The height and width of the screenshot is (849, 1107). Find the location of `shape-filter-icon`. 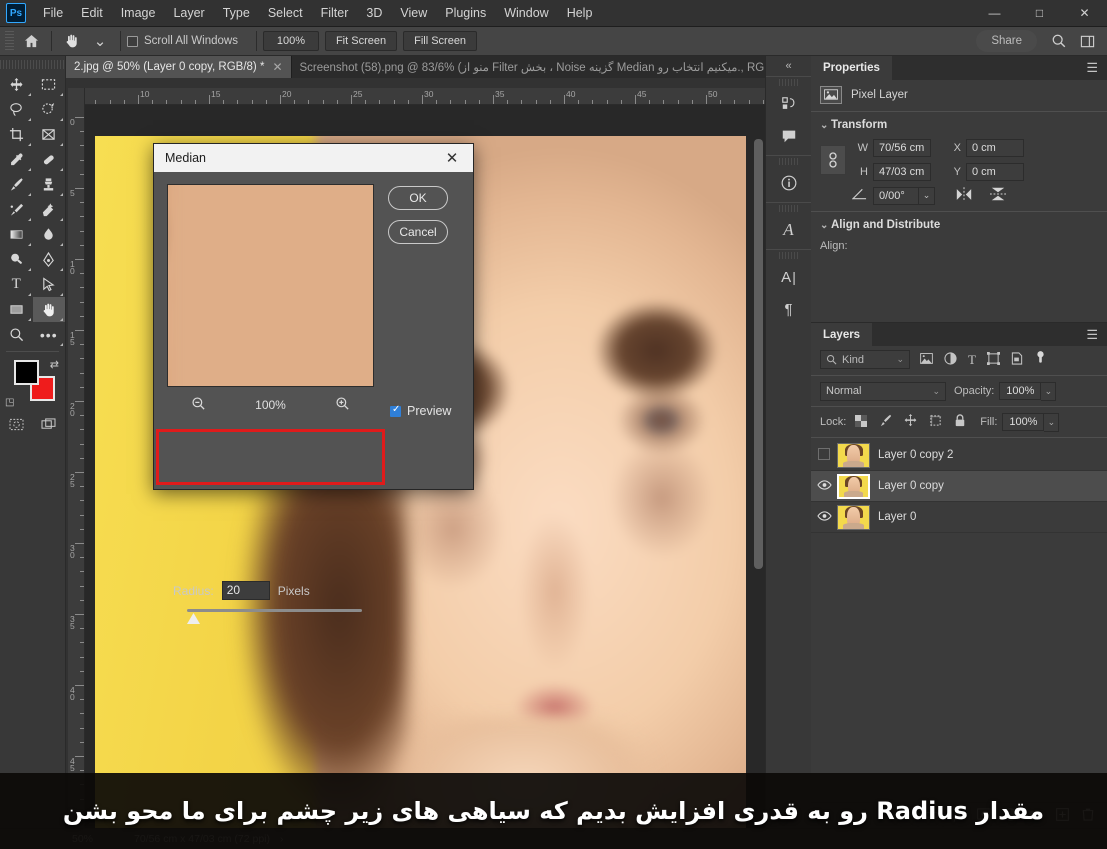

shape-filter-icon is located at coordinates (993, 359).